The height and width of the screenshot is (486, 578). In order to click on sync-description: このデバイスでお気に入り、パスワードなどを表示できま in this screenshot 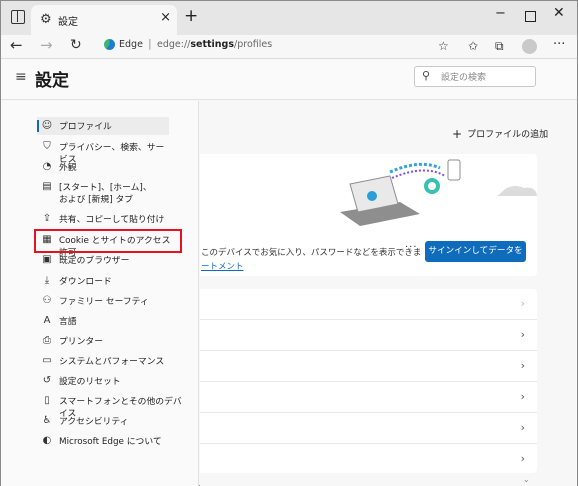, I will do `click(311, 253)`.